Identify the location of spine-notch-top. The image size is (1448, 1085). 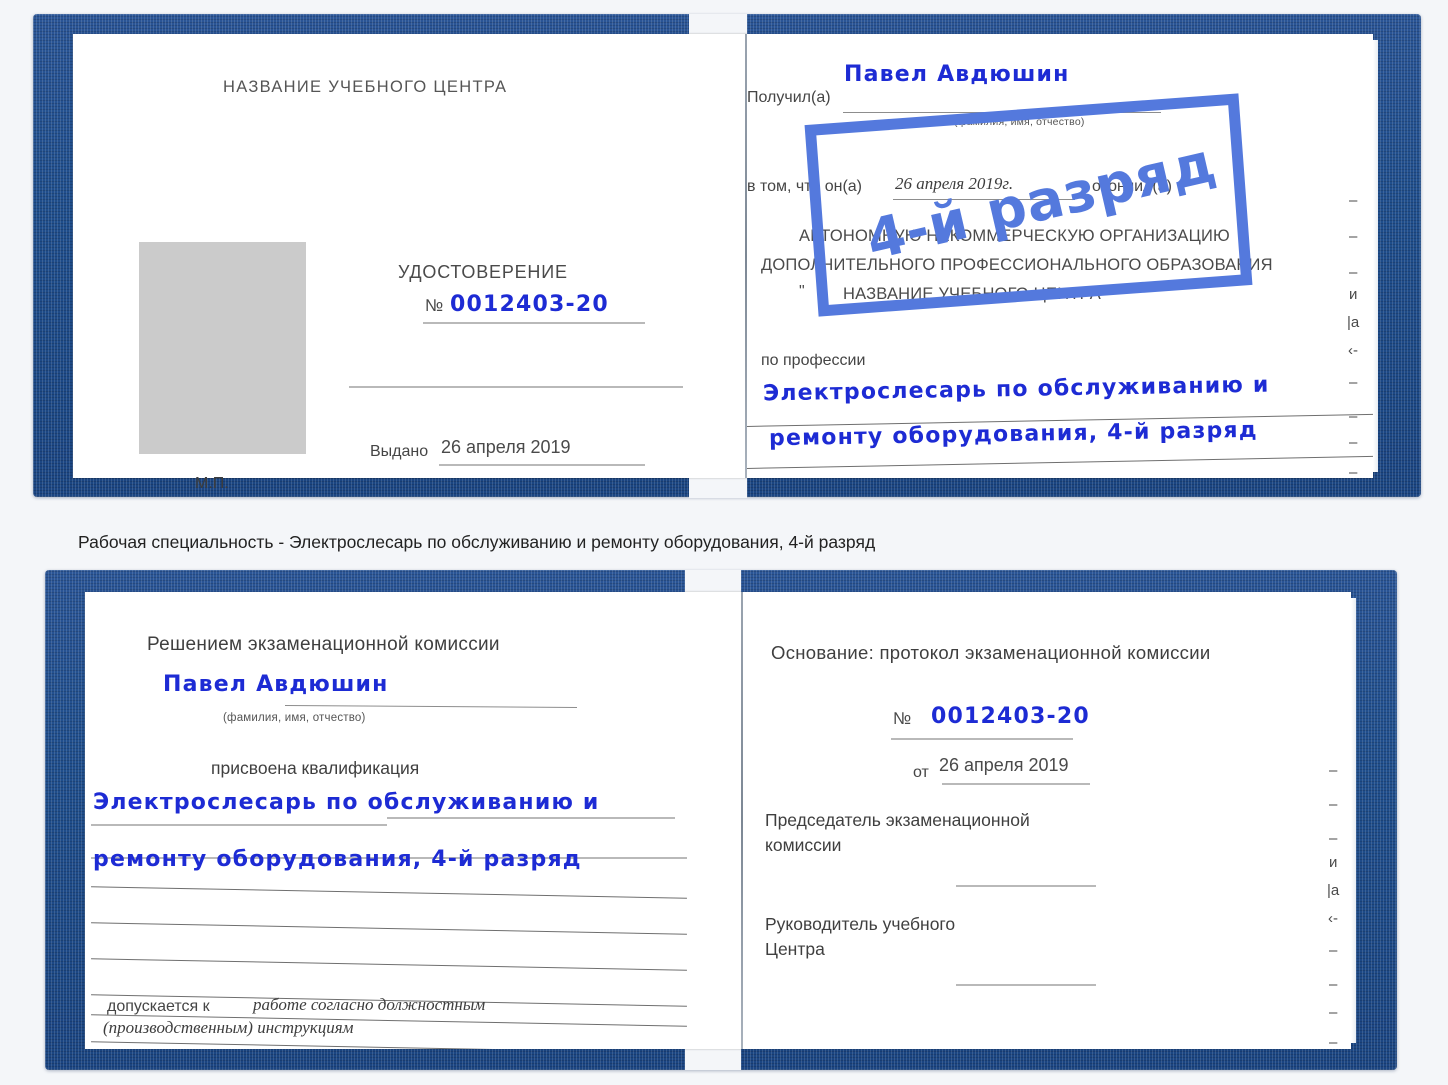
(718, 25).